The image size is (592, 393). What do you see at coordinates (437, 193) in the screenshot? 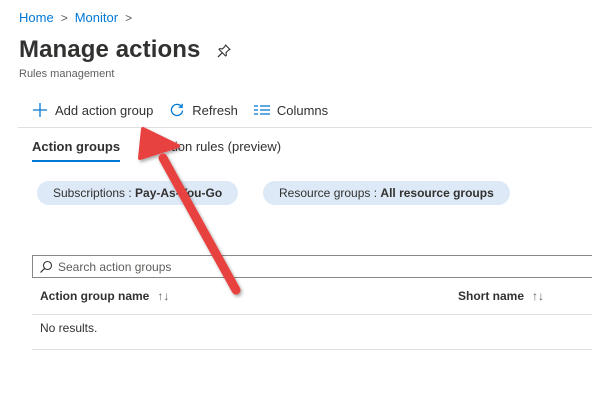
I see `resource-groups-filter-value: All resource groups` at bounding box center [437, 193].